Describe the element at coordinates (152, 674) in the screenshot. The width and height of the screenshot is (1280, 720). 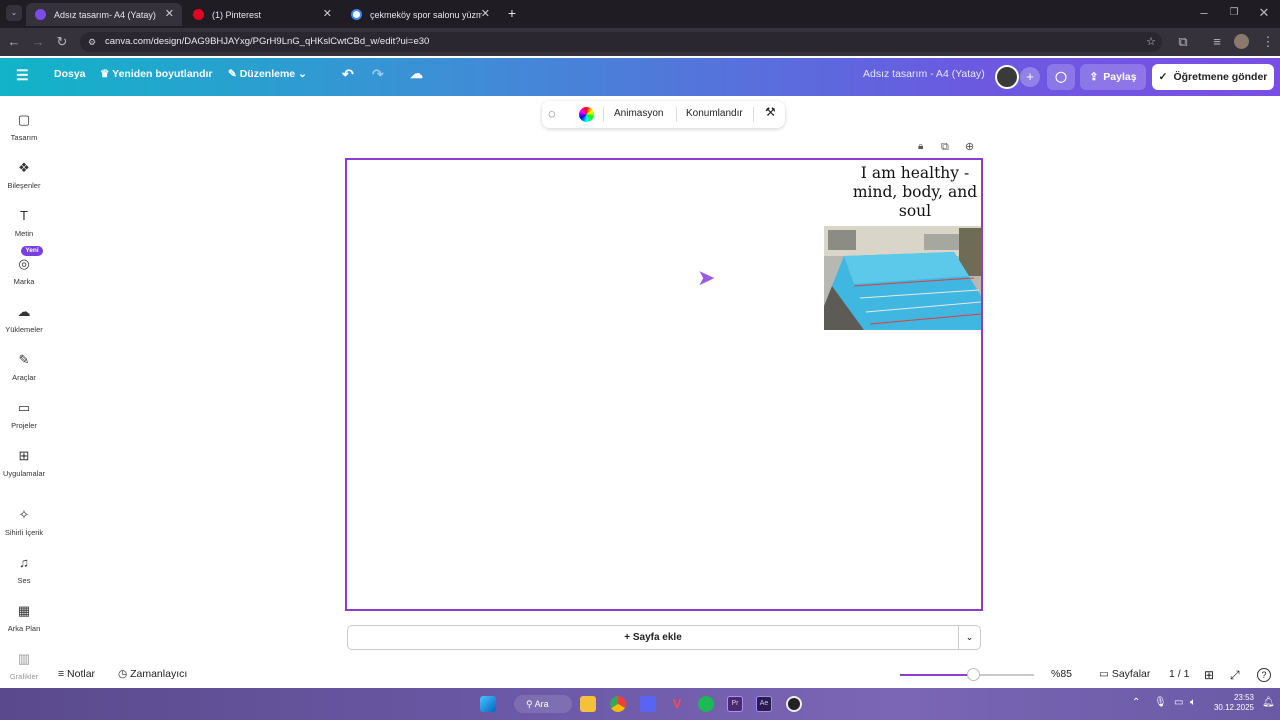
I see `timer-button: ◷ Zamanlayıcı` at that location.